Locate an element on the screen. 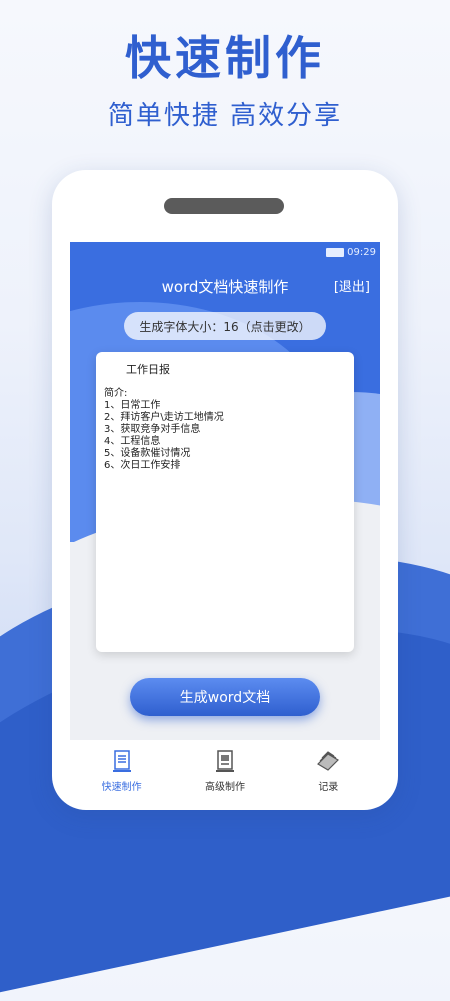 The image size is (450, 1001). document-line: 6、次日工作安排 is located at coordinates (142, 465).